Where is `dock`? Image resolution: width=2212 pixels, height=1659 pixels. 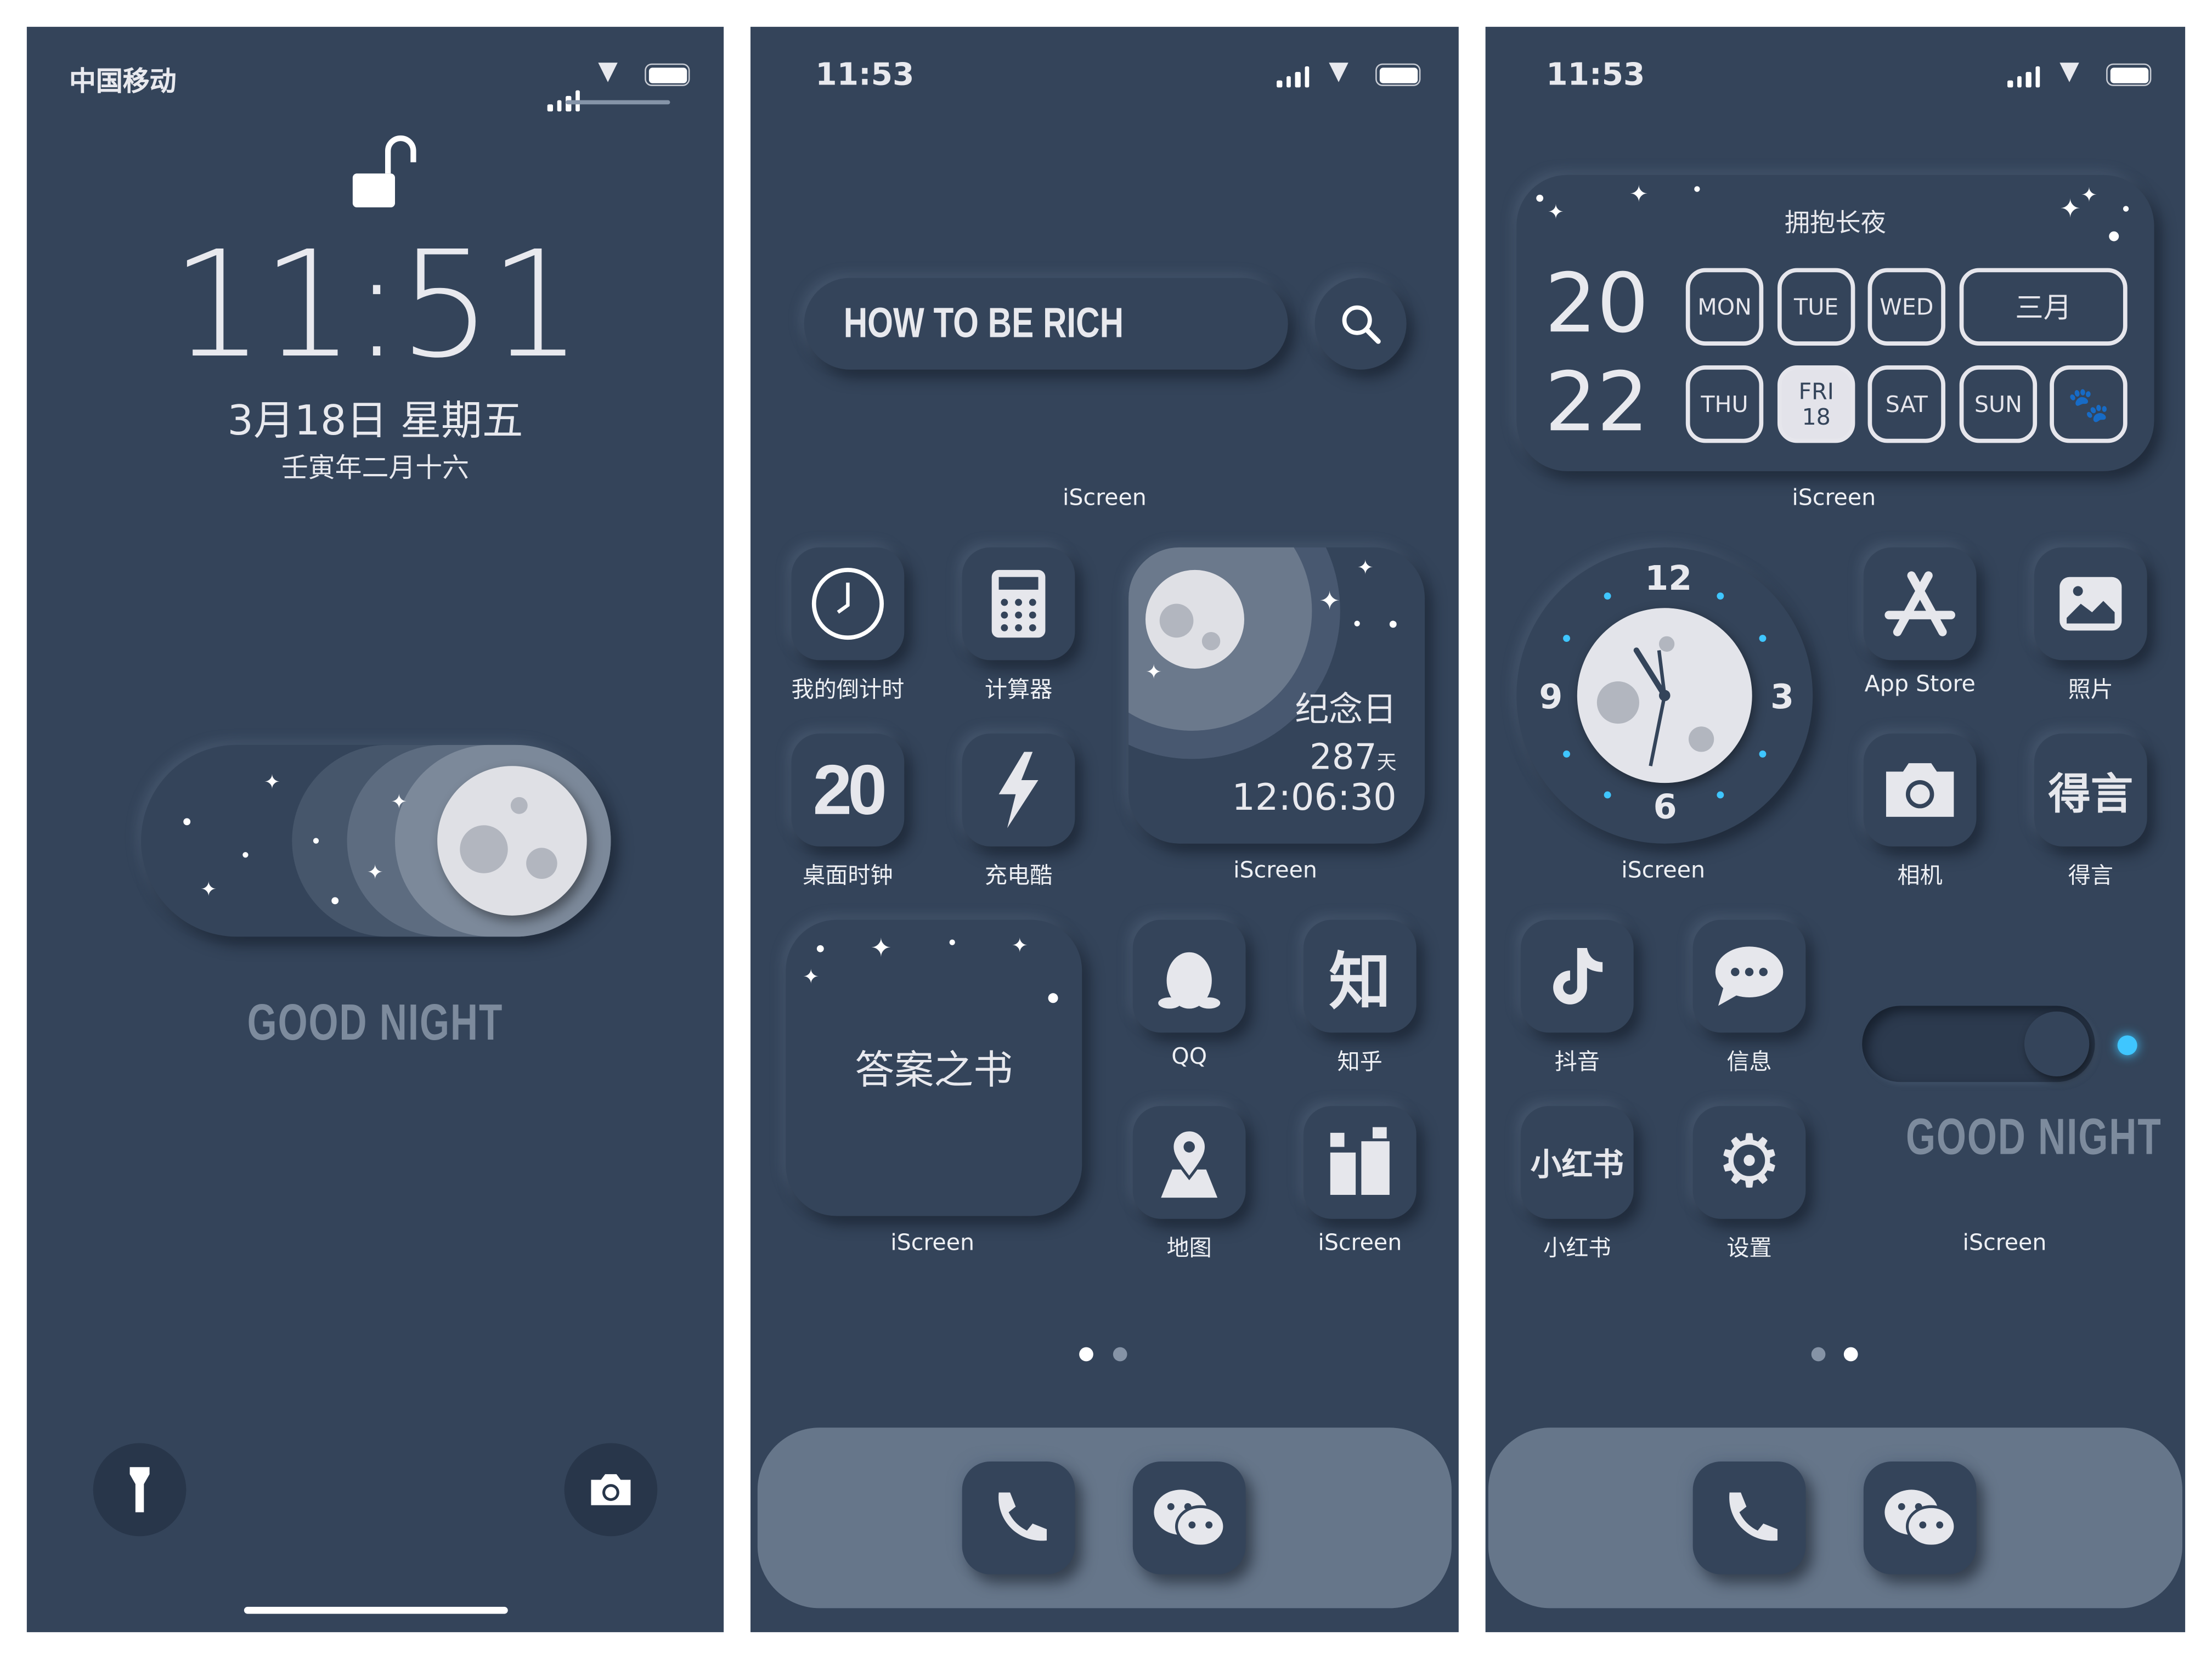 dock is located at coordinates (1104, 1518).